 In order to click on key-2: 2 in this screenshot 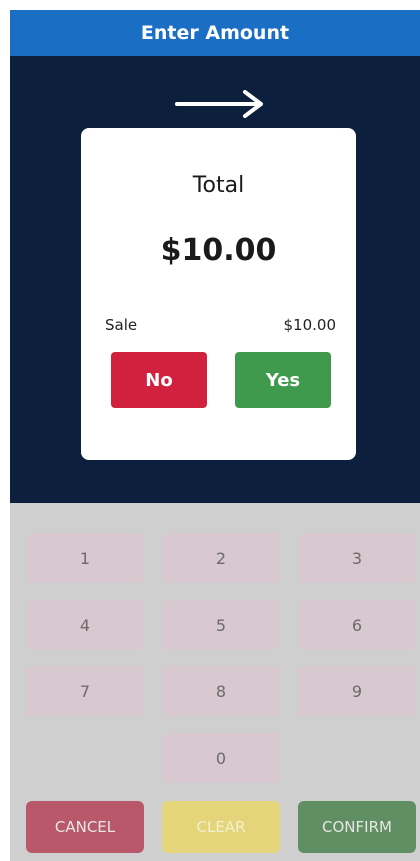, I will do `click(221, 558)`.